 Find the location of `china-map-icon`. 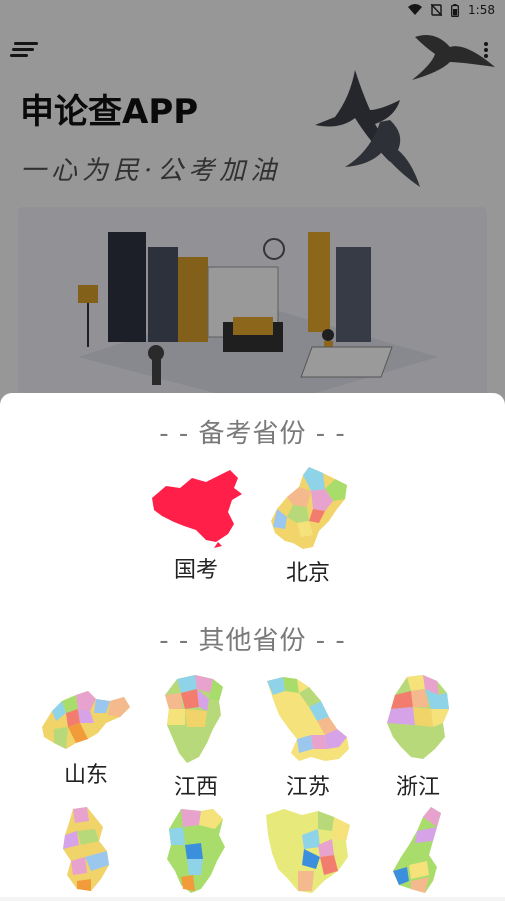

china-map-icon is located at coordinates (197, 509).